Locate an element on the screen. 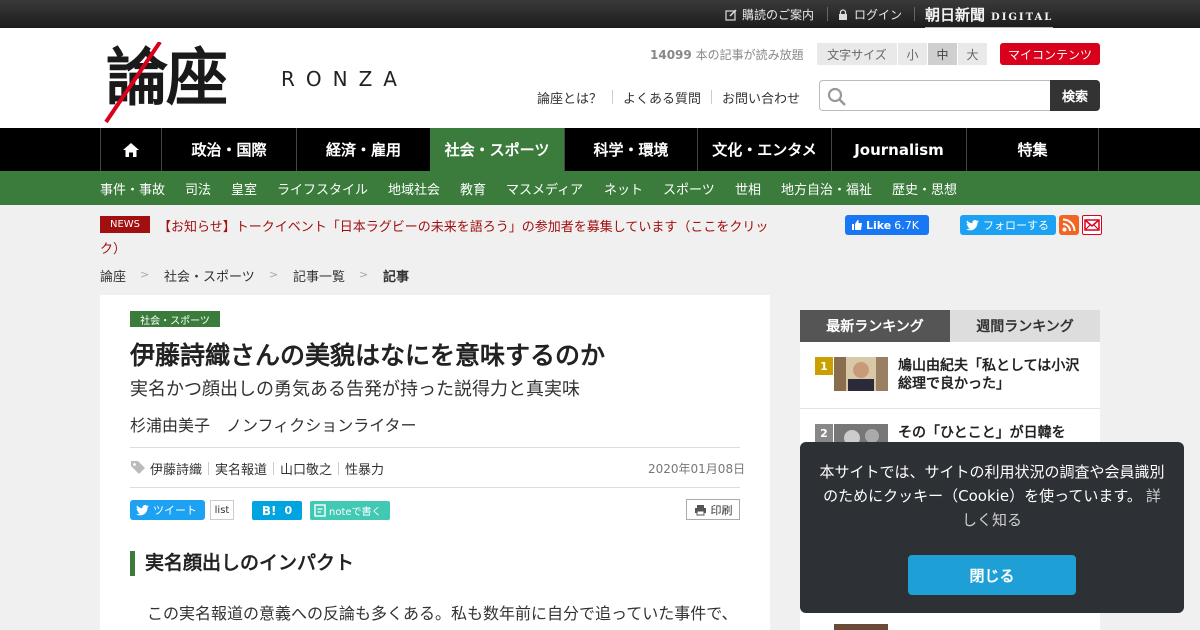 The width and height of the screenshot is (1200, 630). tab-latest-ranking: 最新ランキング is located at coordinates (875, 326).